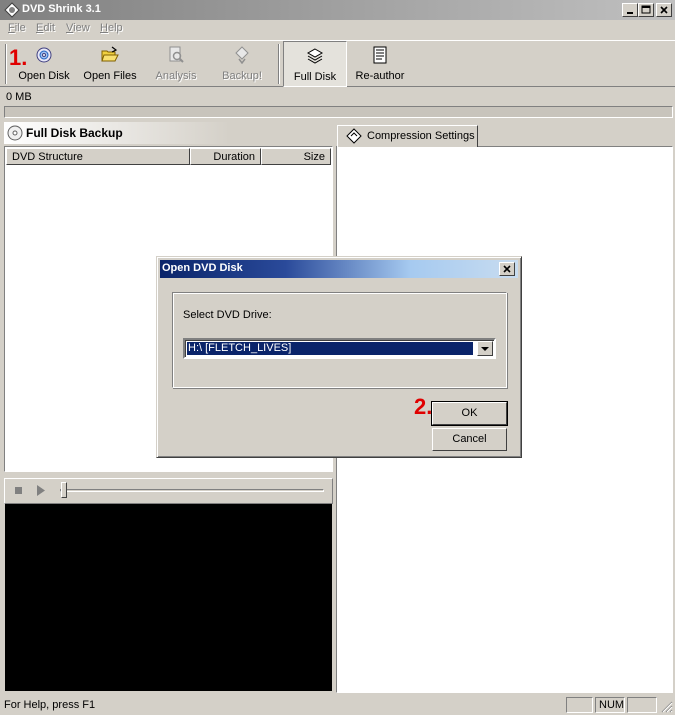 The width and height of the screenshot is (675, 715). Describe the element at coordinates (19, 97) in the screenshot. I see `size-readout: 0 MB` at that location.